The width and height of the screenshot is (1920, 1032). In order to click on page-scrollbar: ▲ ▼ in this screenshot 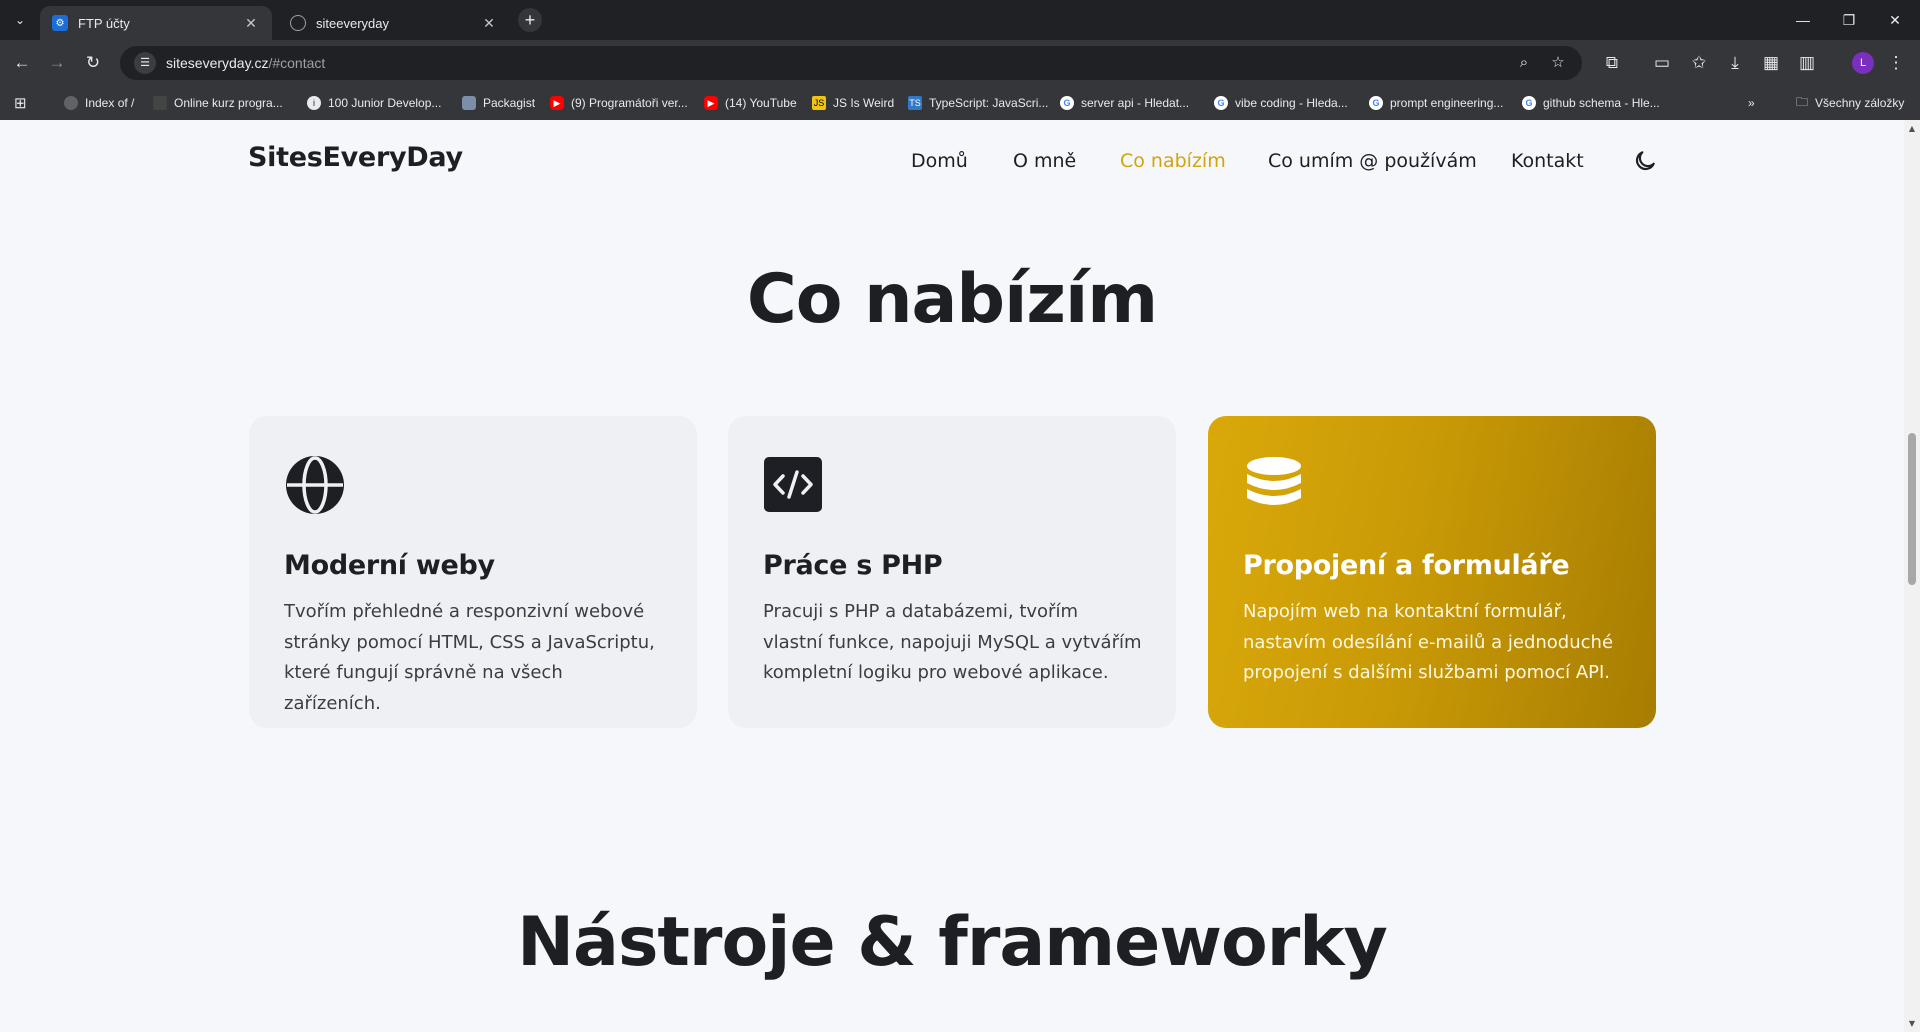, I will do `click(1912, 576)`.